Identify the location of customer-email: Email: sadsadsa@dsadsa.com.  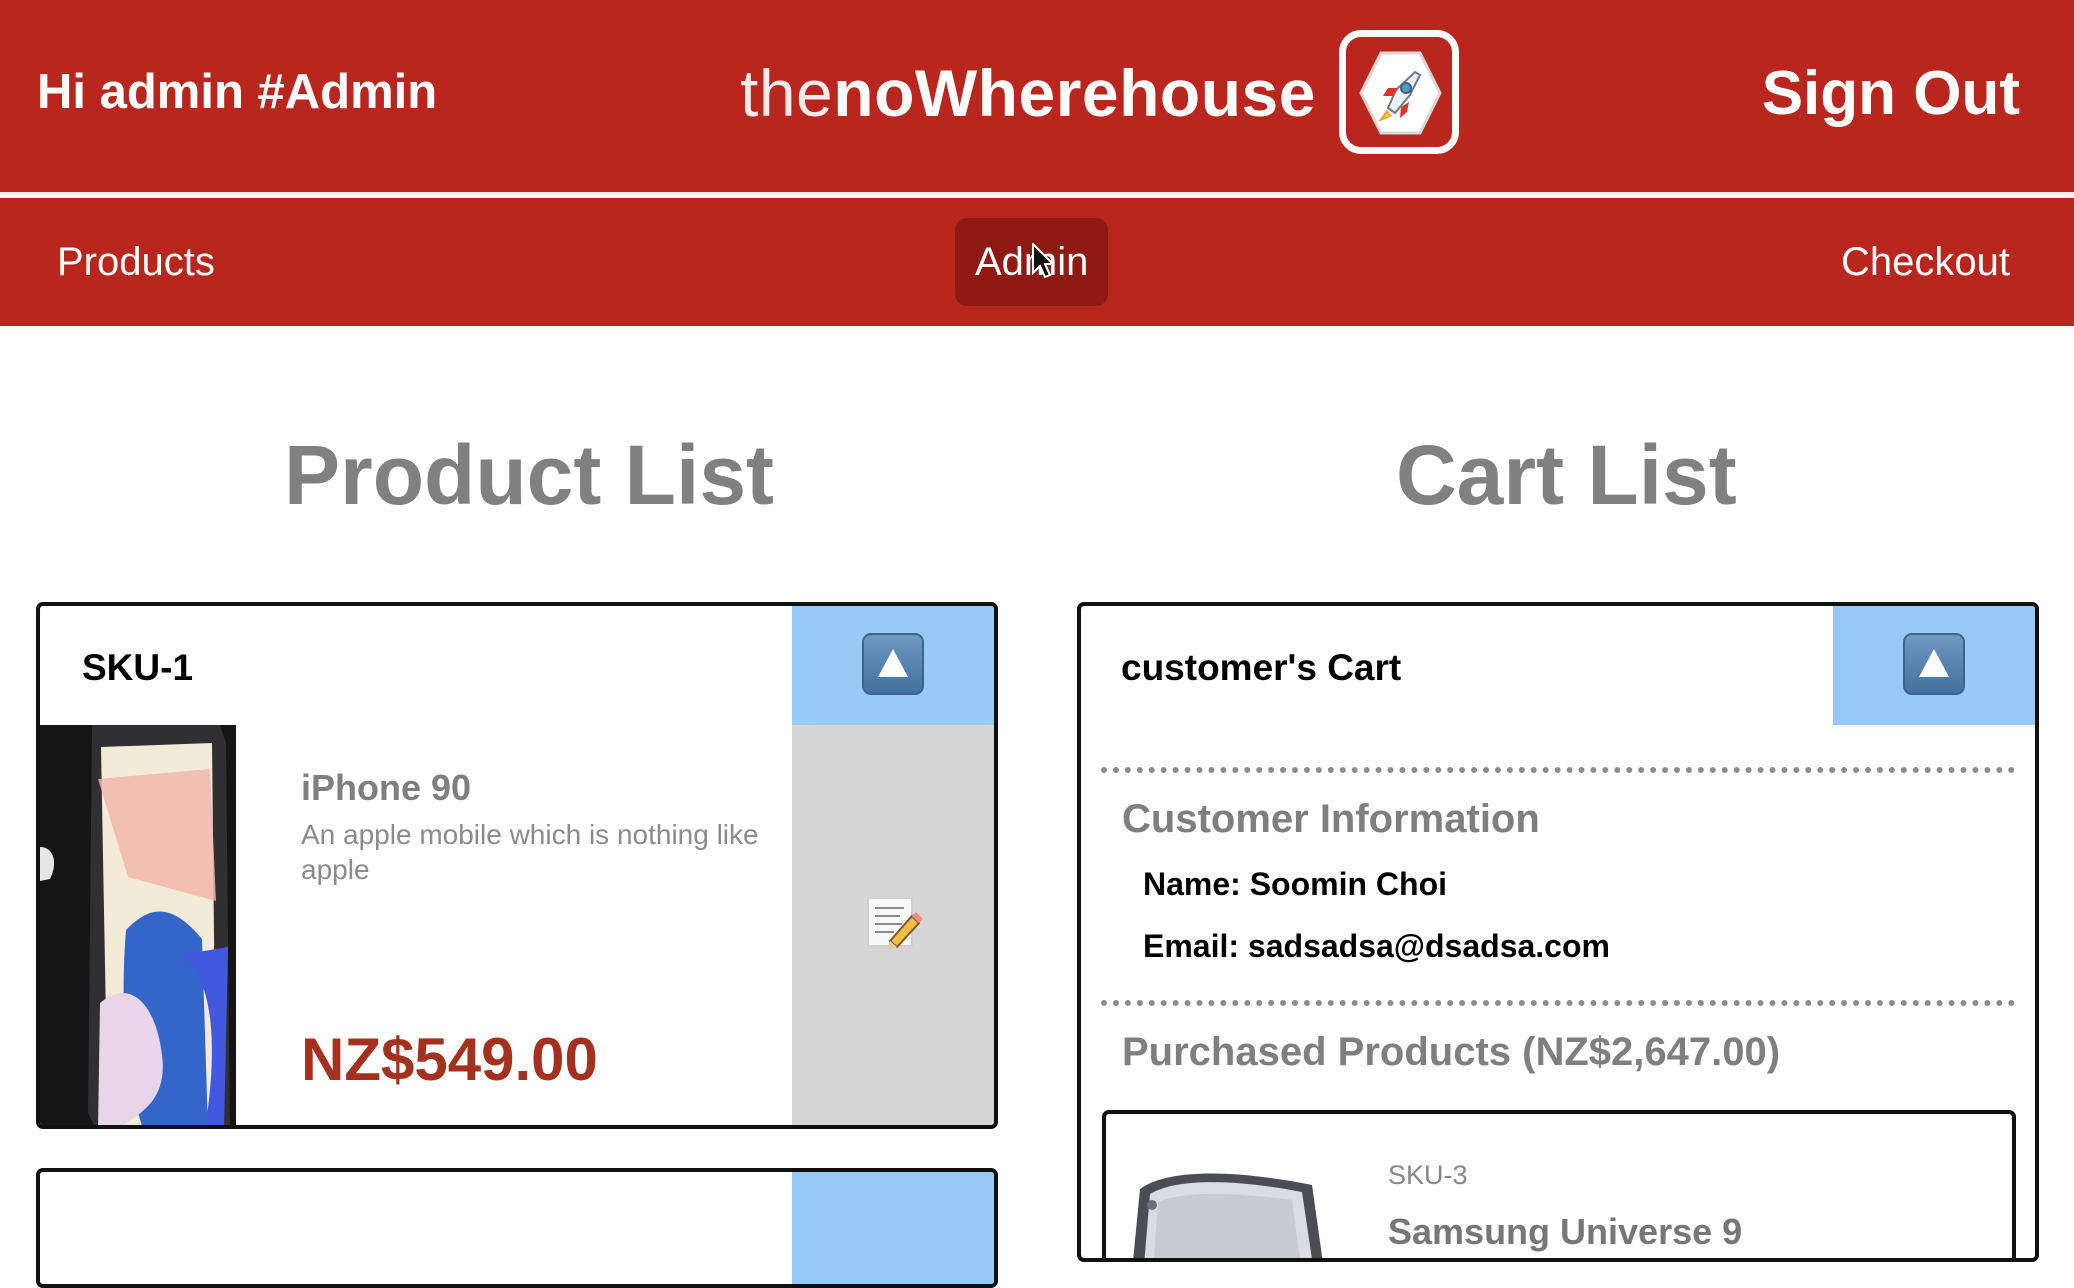
(1376, 946).